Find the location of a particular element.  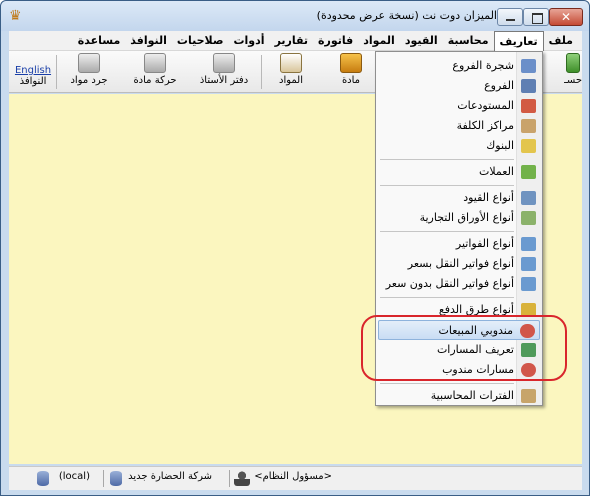

menu-item-warehouses: المستودعات is located at coordinates (459, 106).